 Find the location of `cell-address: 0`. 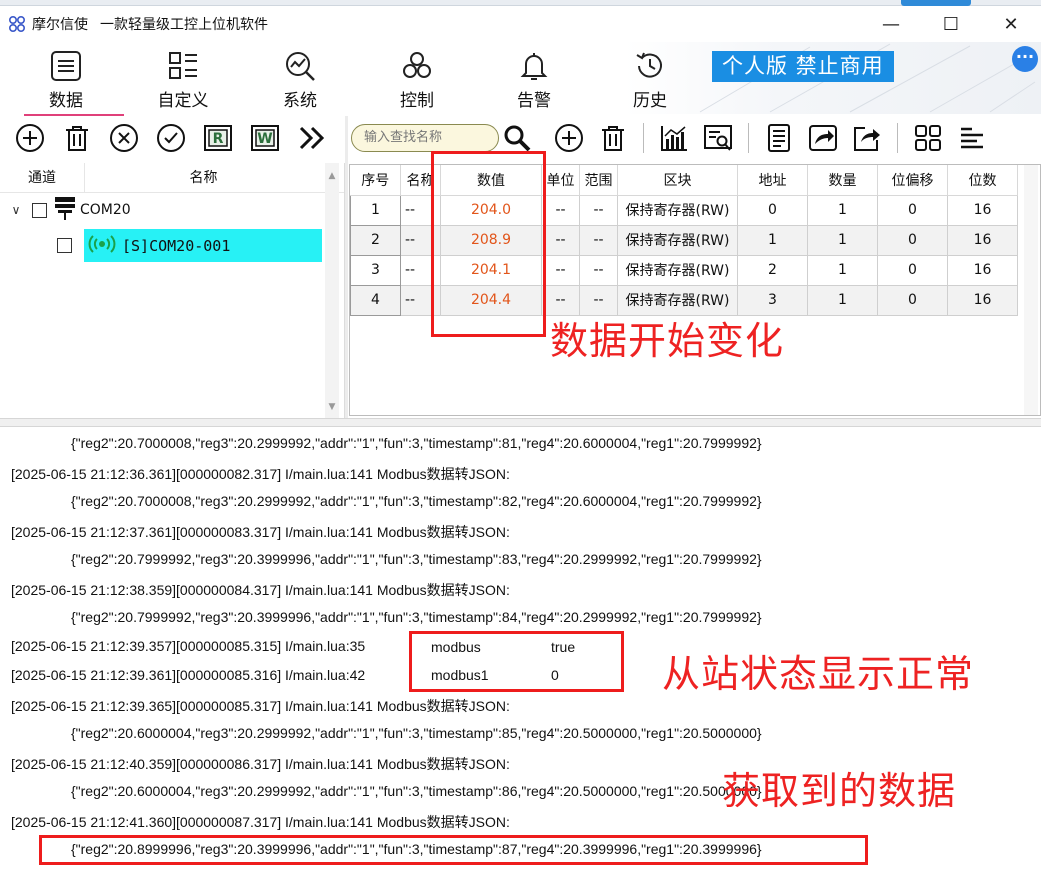

cell-address: 0 is located at coordinates (772, 210).